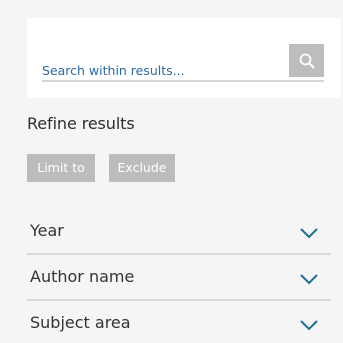 The width and height of the screenshot is (343, 343). I want to click on facet-label: Author name, so click(82, 276).